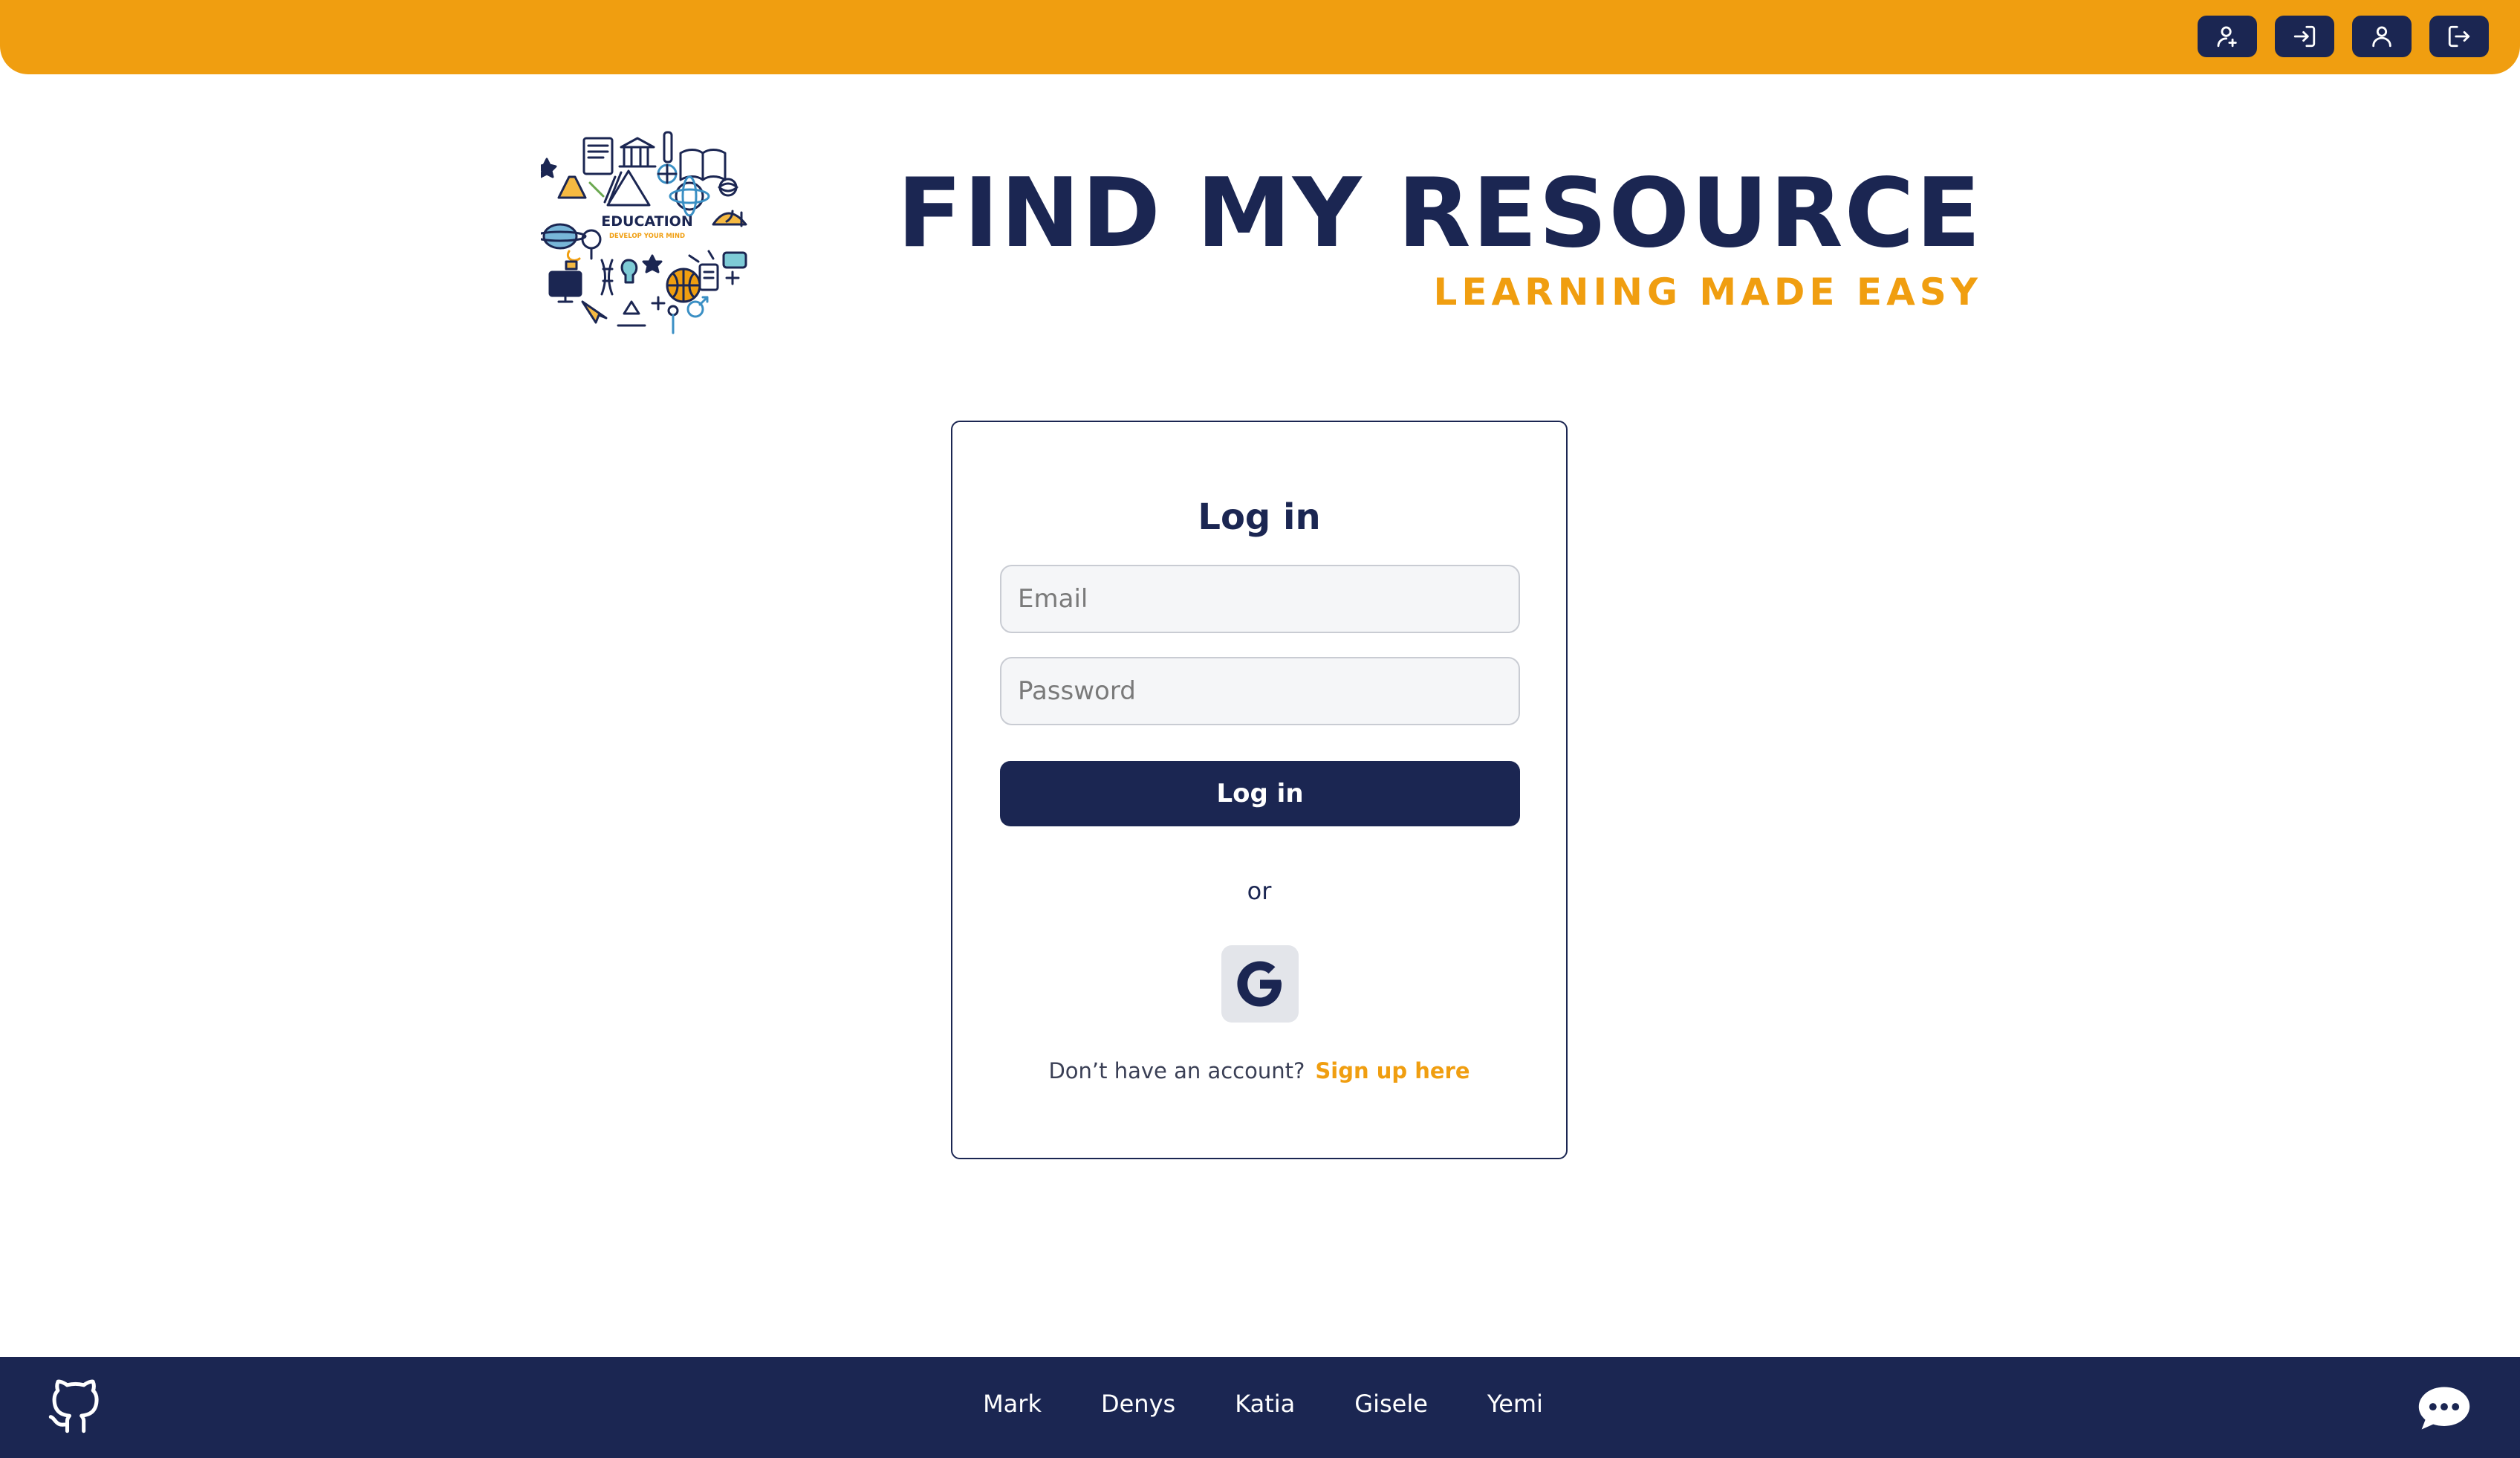  I want to click on login-button: Log in, so click(1260, 793).